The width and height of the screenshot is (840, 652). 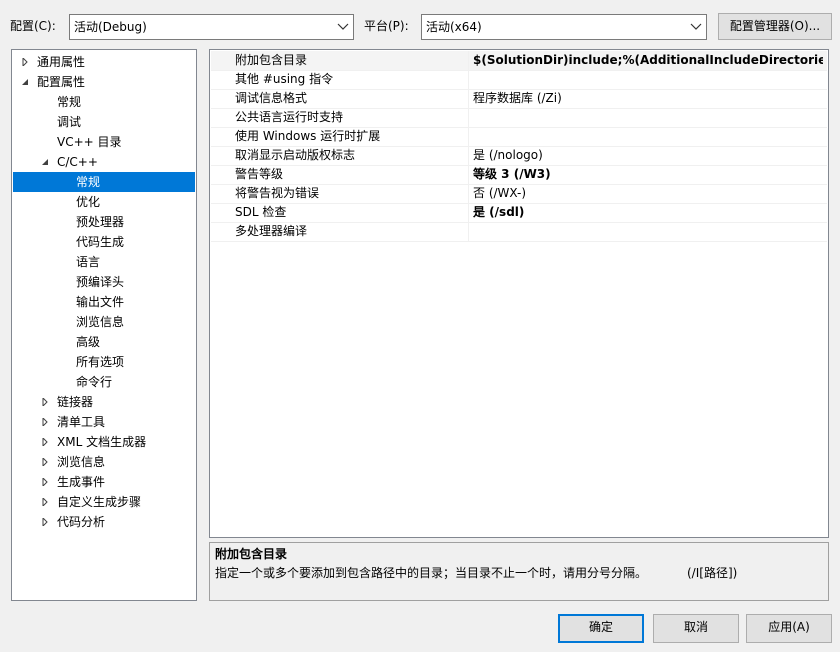 What do you see at coordinates (88, 342) in the screenshot?
I see `tree-item-label: 高级` at bounding box center [88, 342].